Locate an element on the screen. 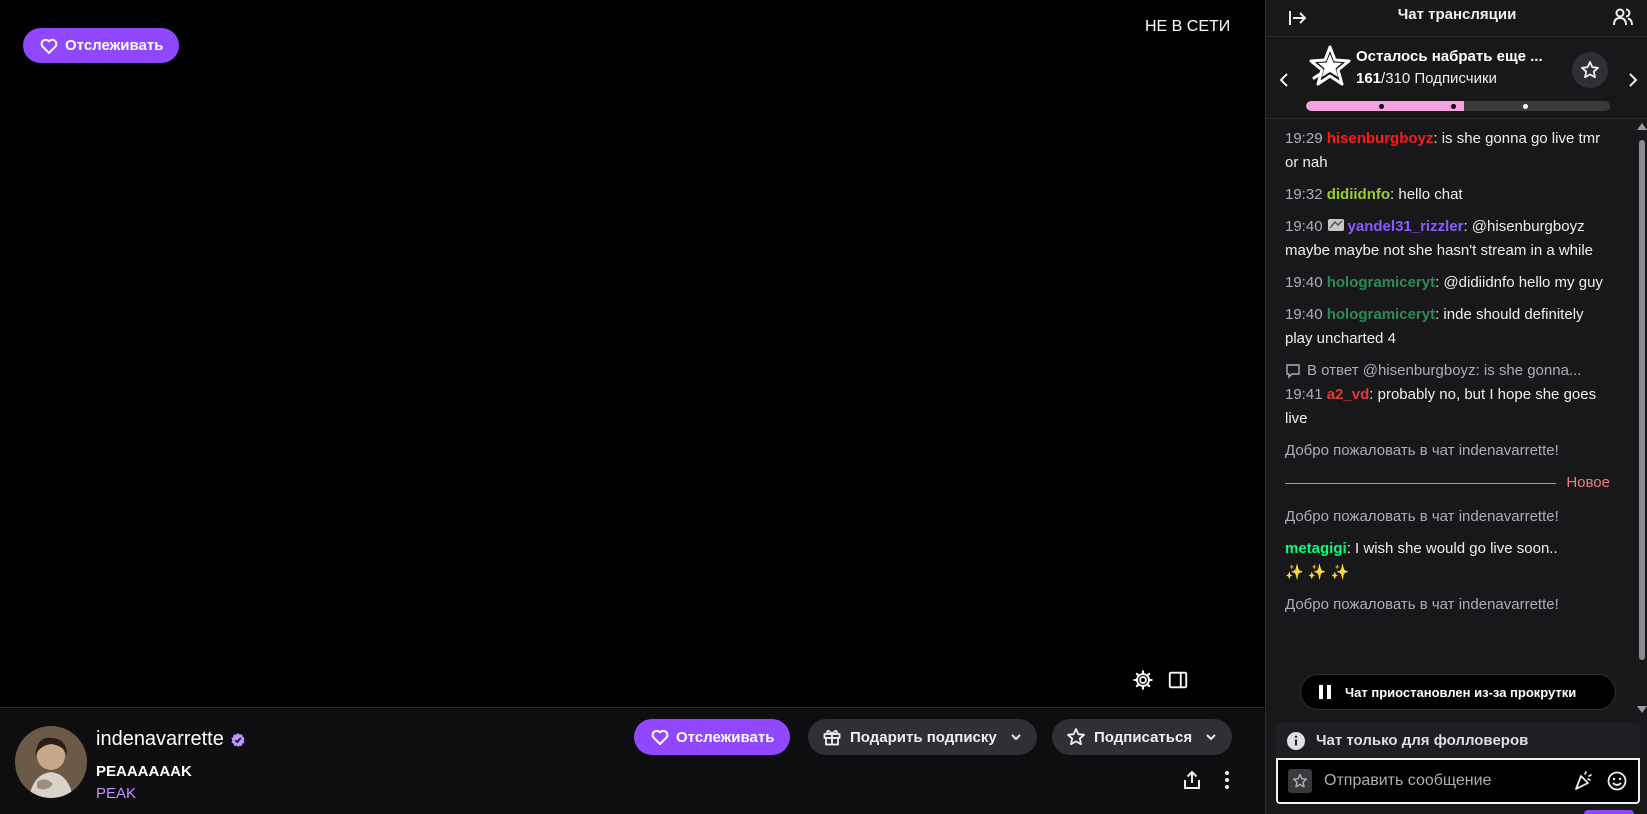 The width and height of the screenshot is (1647, 814). chat-username: yandel31_rizzler is located at coordinates (1406, 226).